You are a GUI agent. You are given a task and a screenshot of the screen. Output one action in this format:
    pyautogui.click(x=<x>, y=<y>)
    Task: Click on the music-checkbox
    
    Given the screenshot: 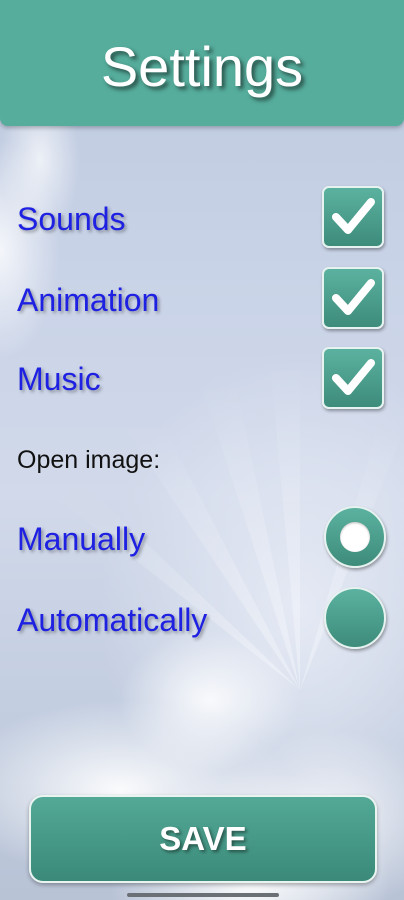 What is the action you would take?
    pyautogui.click(x=353, y=378)
    